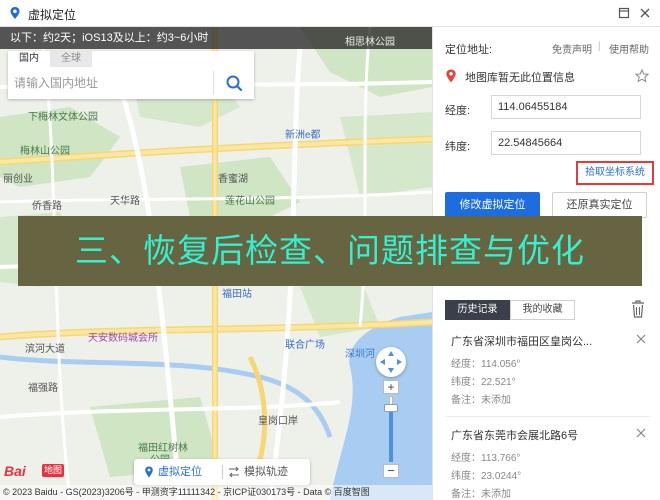  I want to click on trash-icon, so click(638, 309).